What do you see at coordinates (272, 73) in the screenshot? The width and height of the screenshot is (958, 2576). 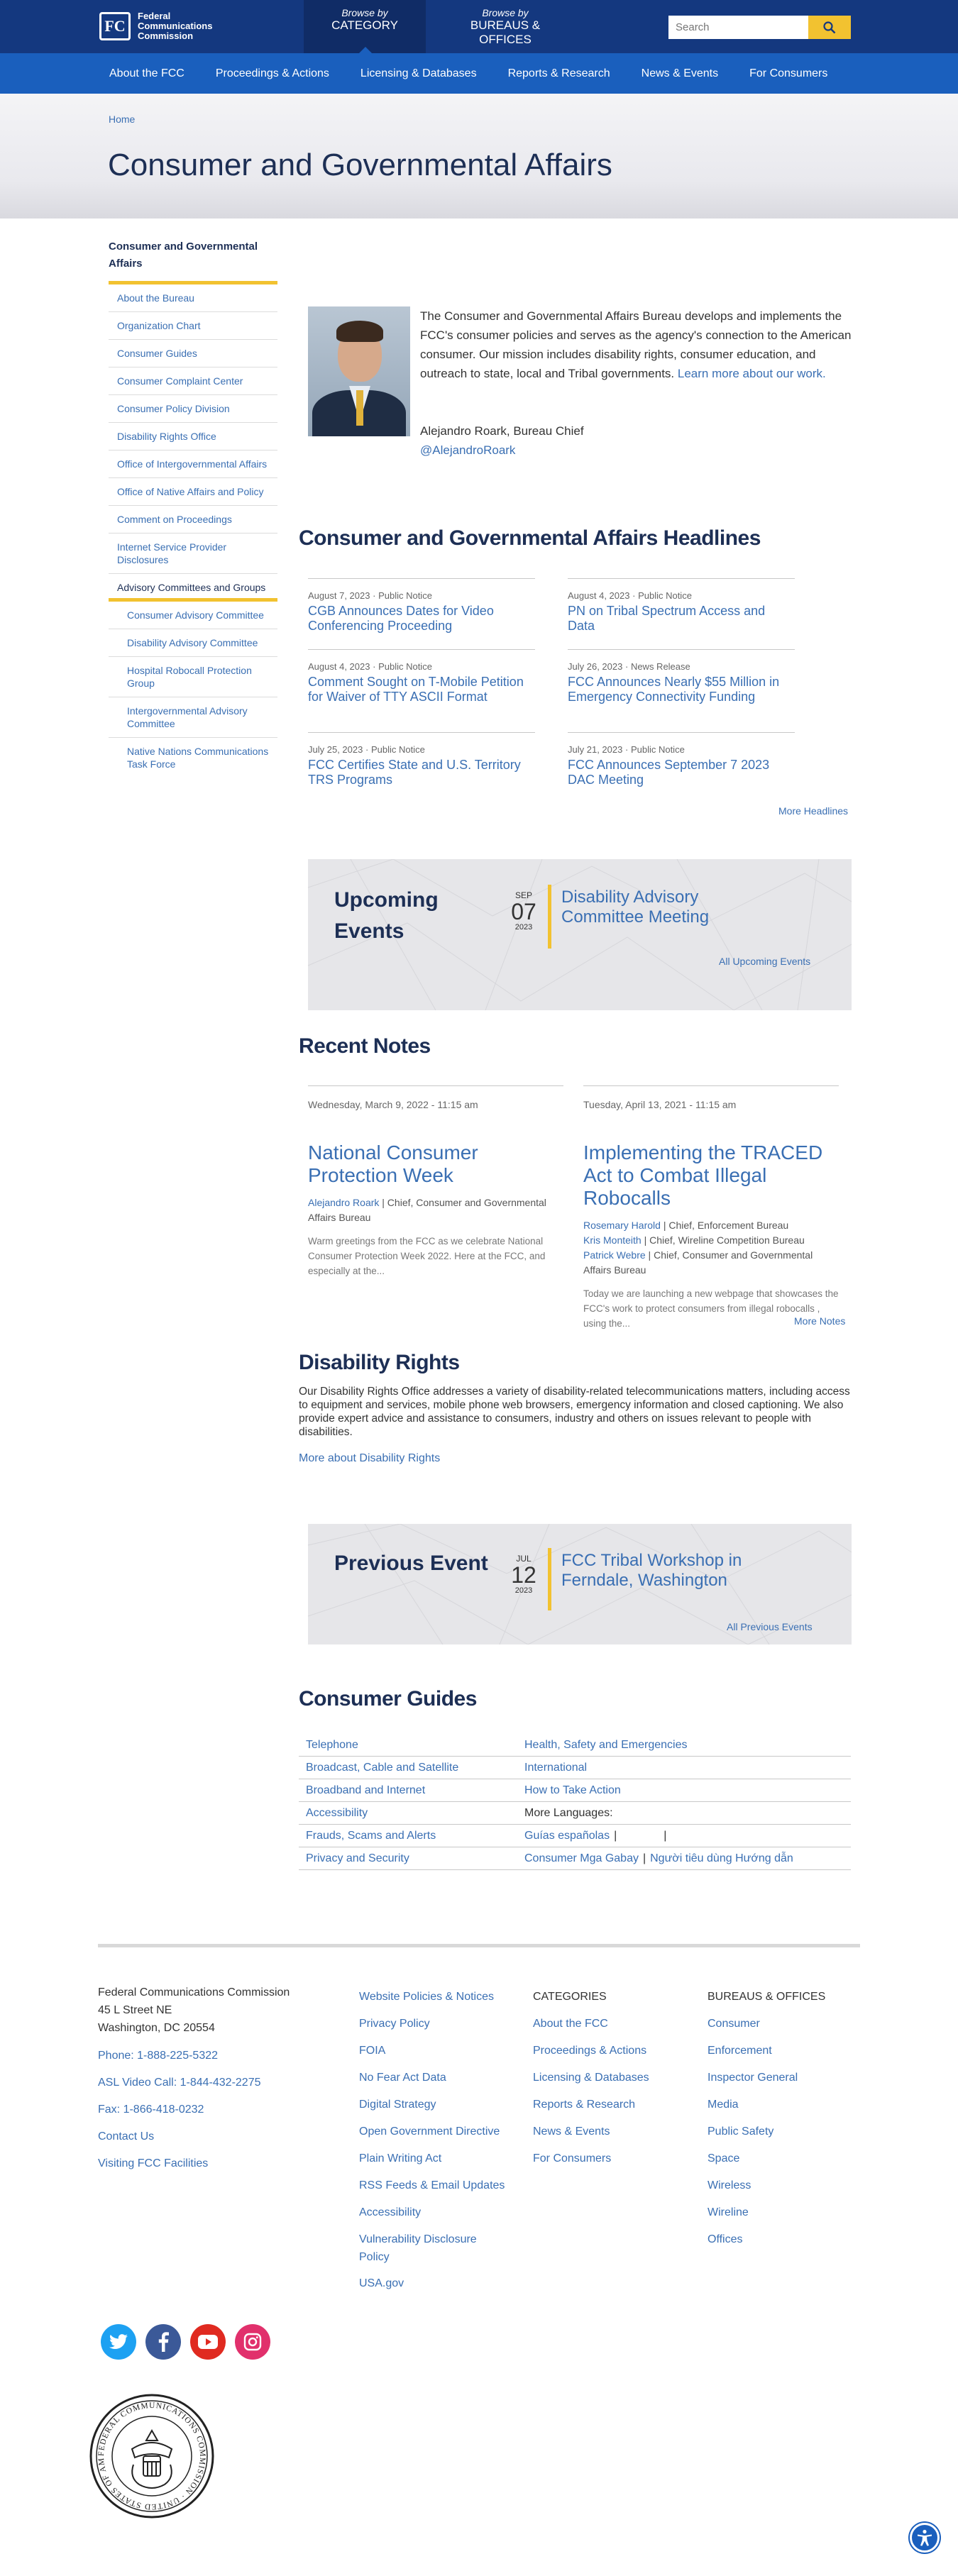 I see `nav-proceedings: Proceedings & Actions` at bounding box center [272, 73].